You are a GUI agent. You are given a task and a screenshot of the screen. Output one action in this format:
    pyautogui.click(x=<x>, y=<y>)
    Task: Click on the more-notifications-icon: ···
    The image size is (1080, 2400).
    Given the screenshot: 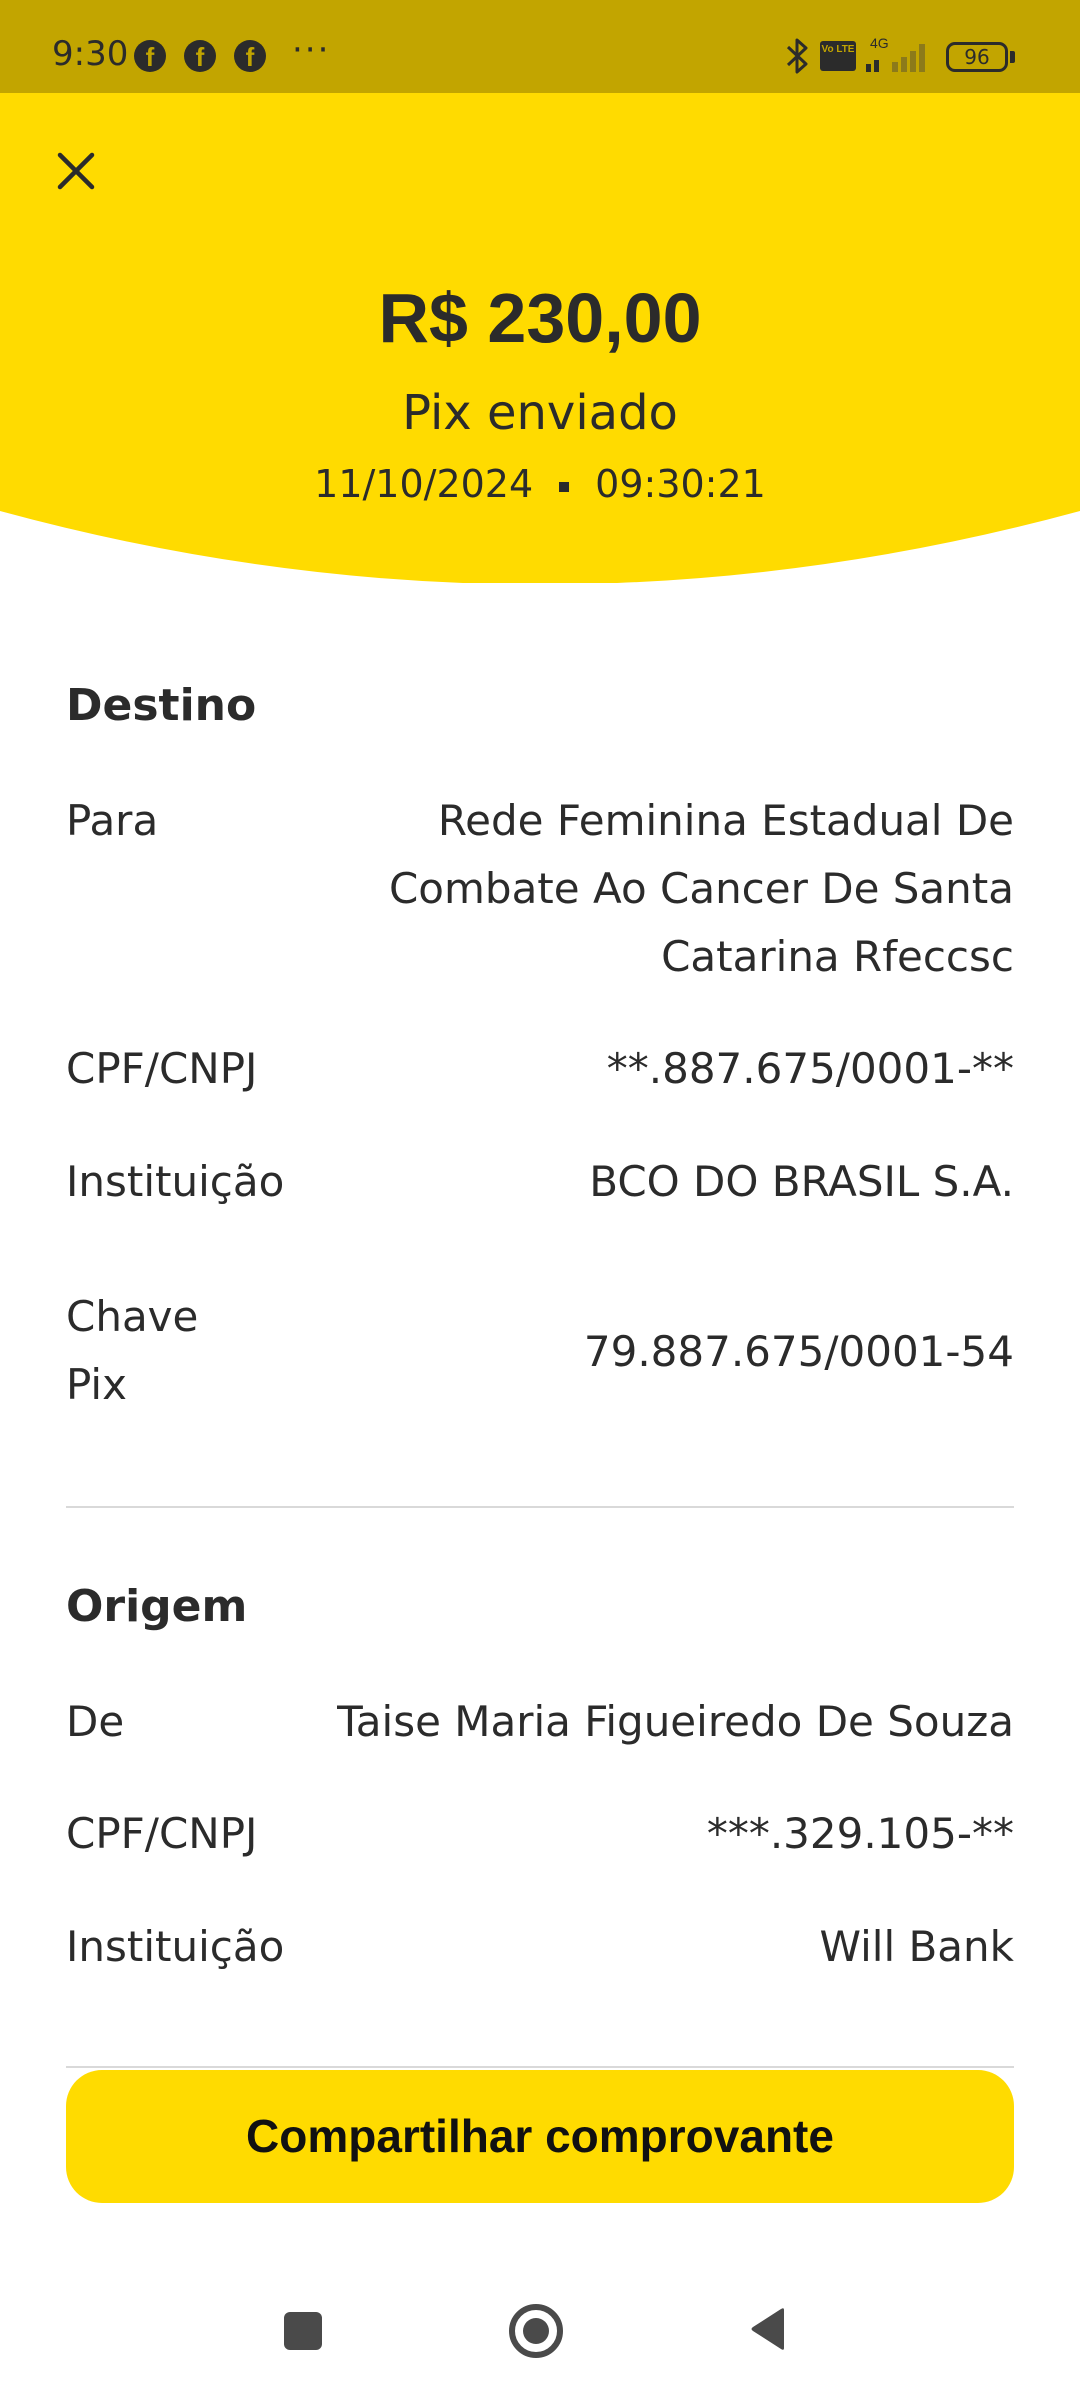 What is the action you would take?
    pyautogui.click(x=311, y=50)
    